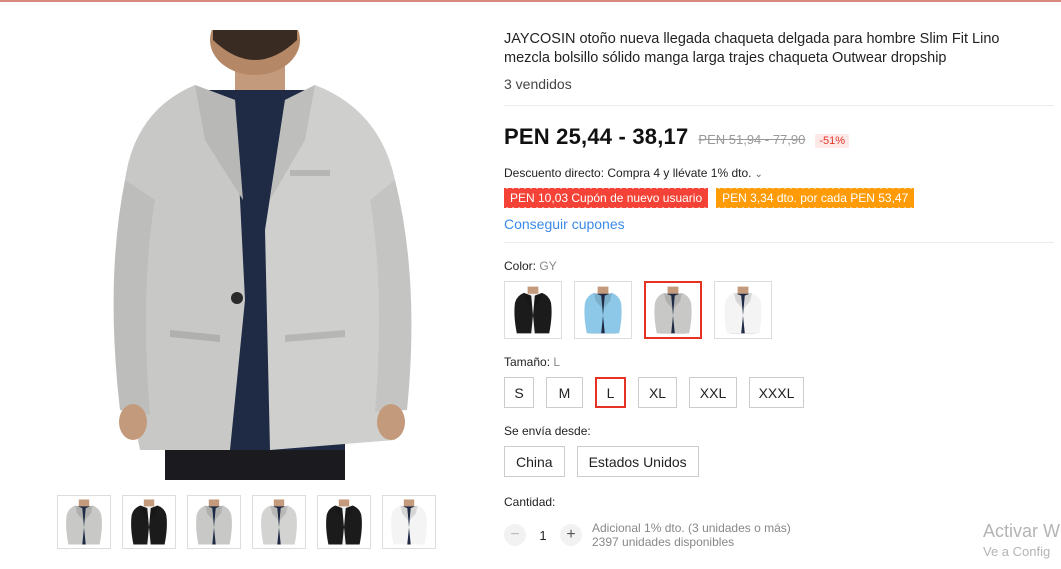 The width and height of the screenshot is (1061, 569). What do you see at coordinates (214, 522) in the screenshot?
I see `thumbnail-gray-back` at bounding box center [214, 522].